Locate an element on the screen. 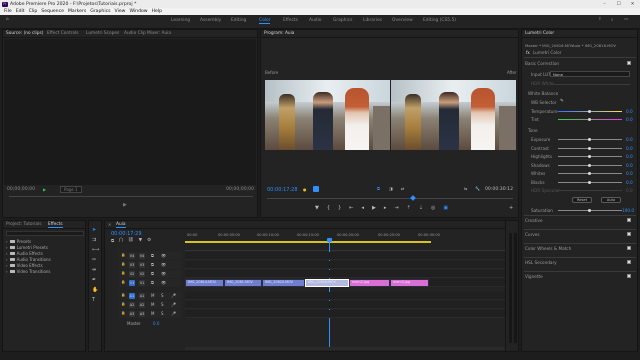 The image size is (640, 360). menu-help: Help is located at coordinates (157, 11).